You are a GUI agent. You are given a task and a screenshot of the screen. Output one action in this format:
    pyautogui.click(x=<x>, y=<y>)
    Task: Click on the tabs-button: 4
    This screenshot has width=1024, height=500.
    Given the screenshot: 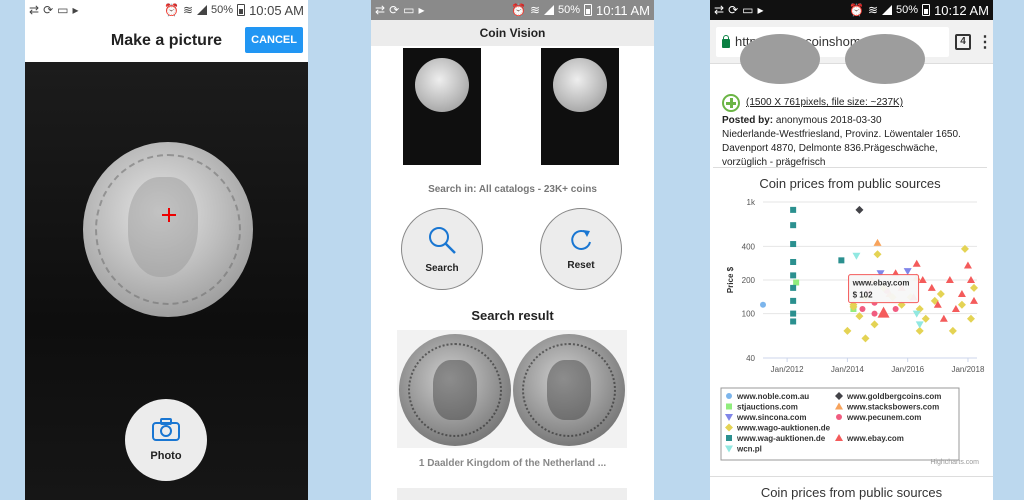 What is the action you would take?
    pyautogui.click(x=963, y=41)
    